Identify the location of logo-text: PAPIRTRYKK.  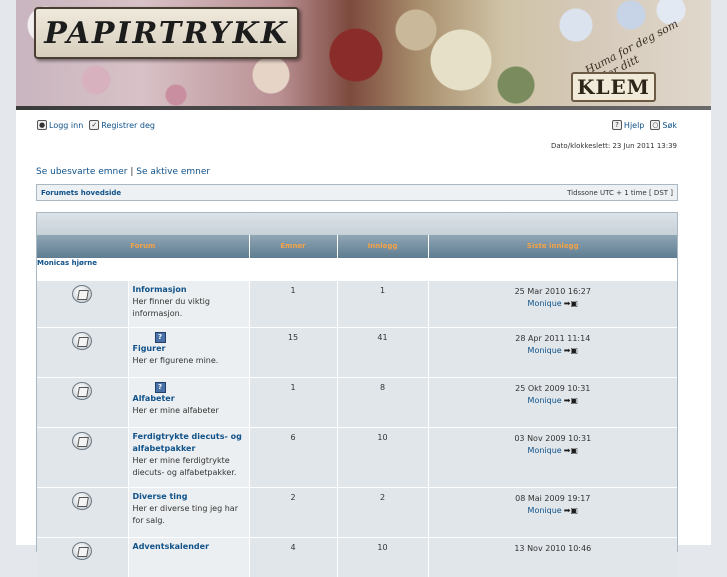
(166, 33).